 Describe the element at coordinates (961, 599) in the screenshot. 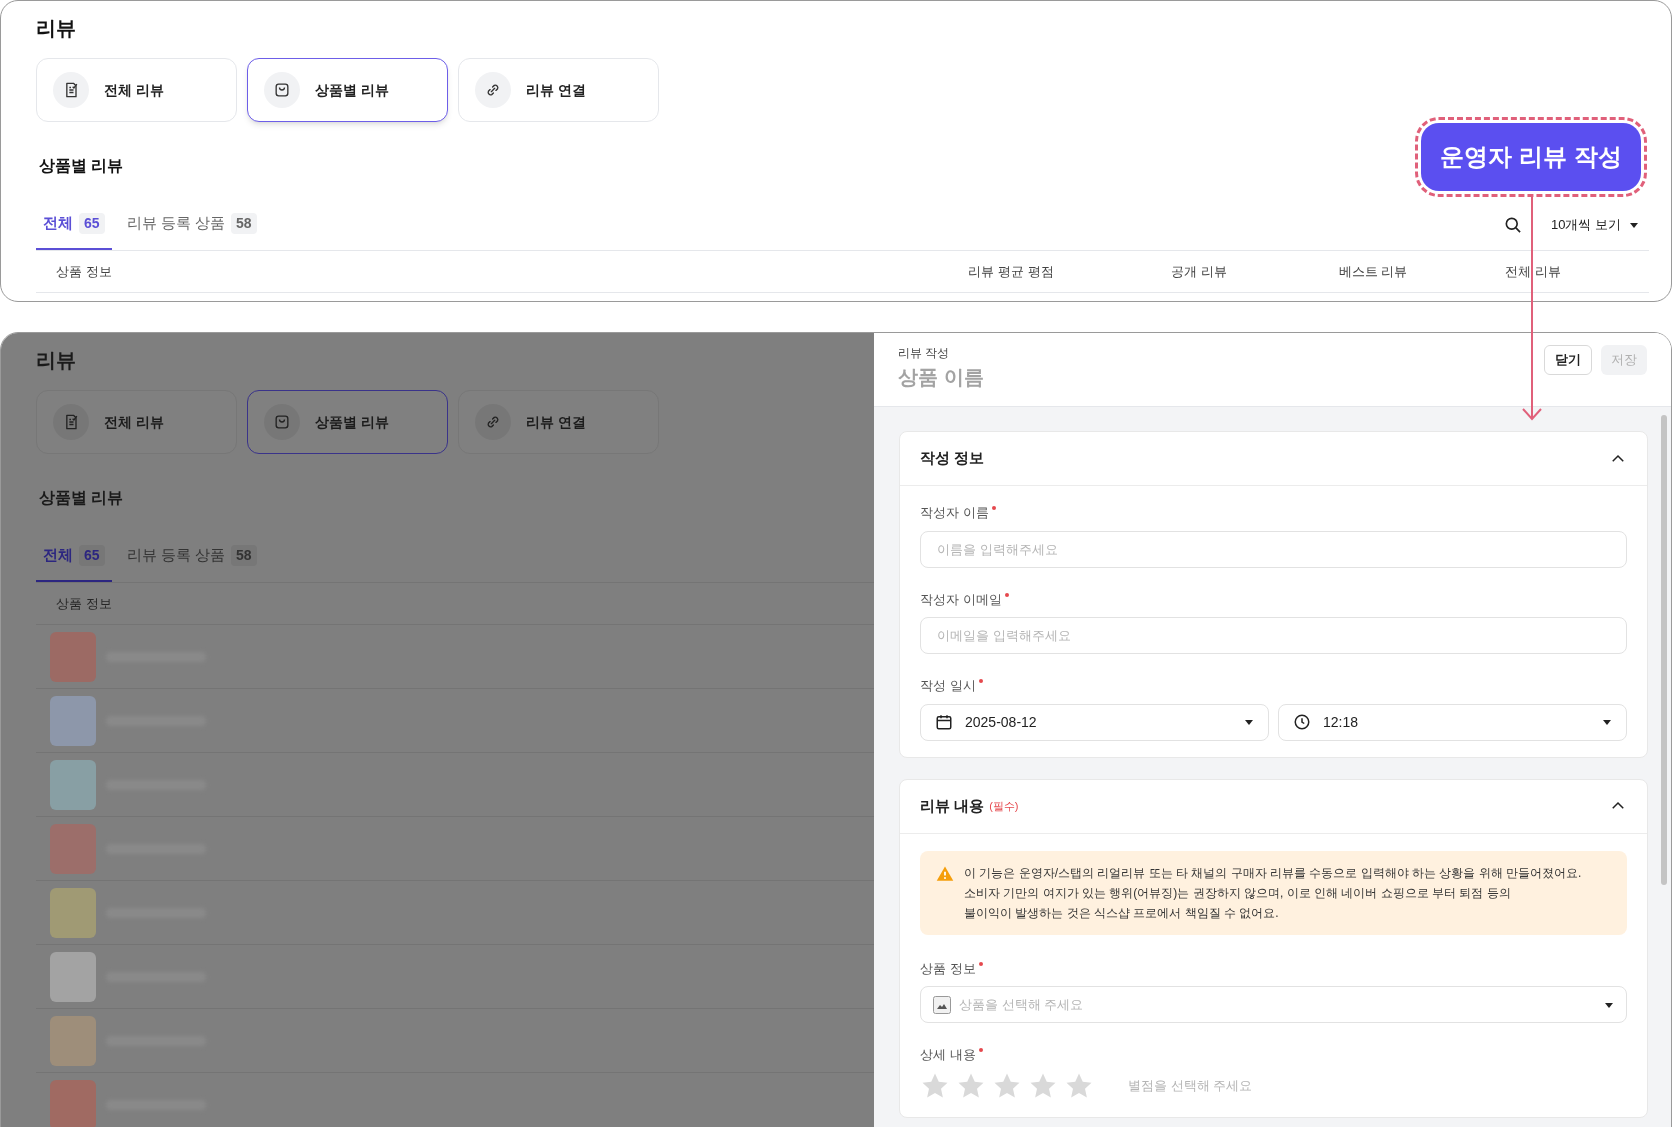

I see `field-label: 작성자 이메일` at that location.